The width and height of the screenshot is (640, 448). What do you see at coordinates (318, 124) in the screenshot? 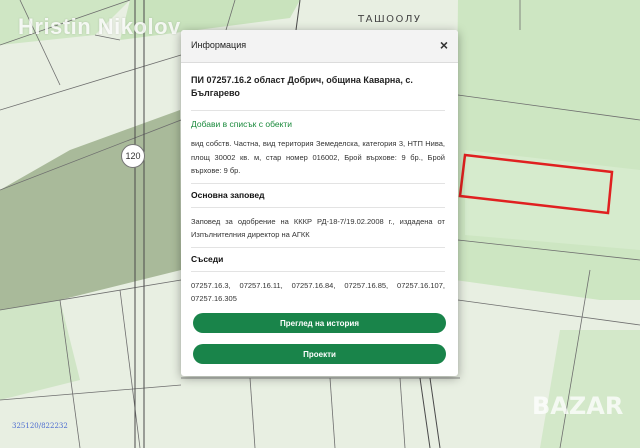
I see `add-to-list-link: Добави в списък с обекти` at bounding box center [318, 124].